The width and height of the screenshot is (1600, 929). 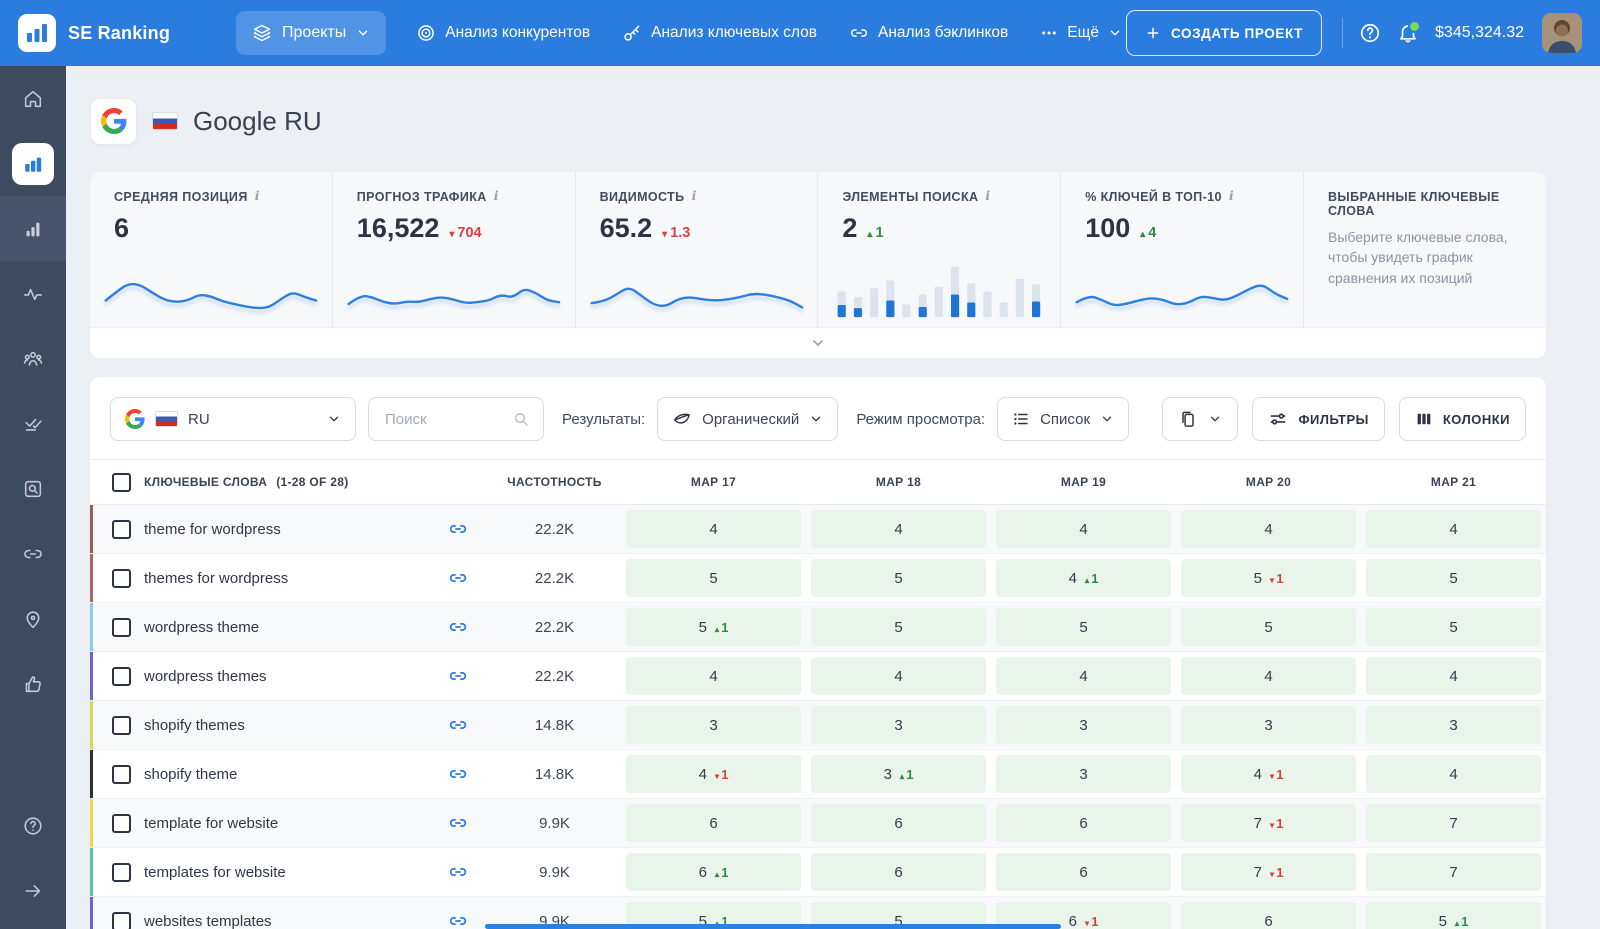 I want to click on sidebar-item-help, so click(x=33, y=825).